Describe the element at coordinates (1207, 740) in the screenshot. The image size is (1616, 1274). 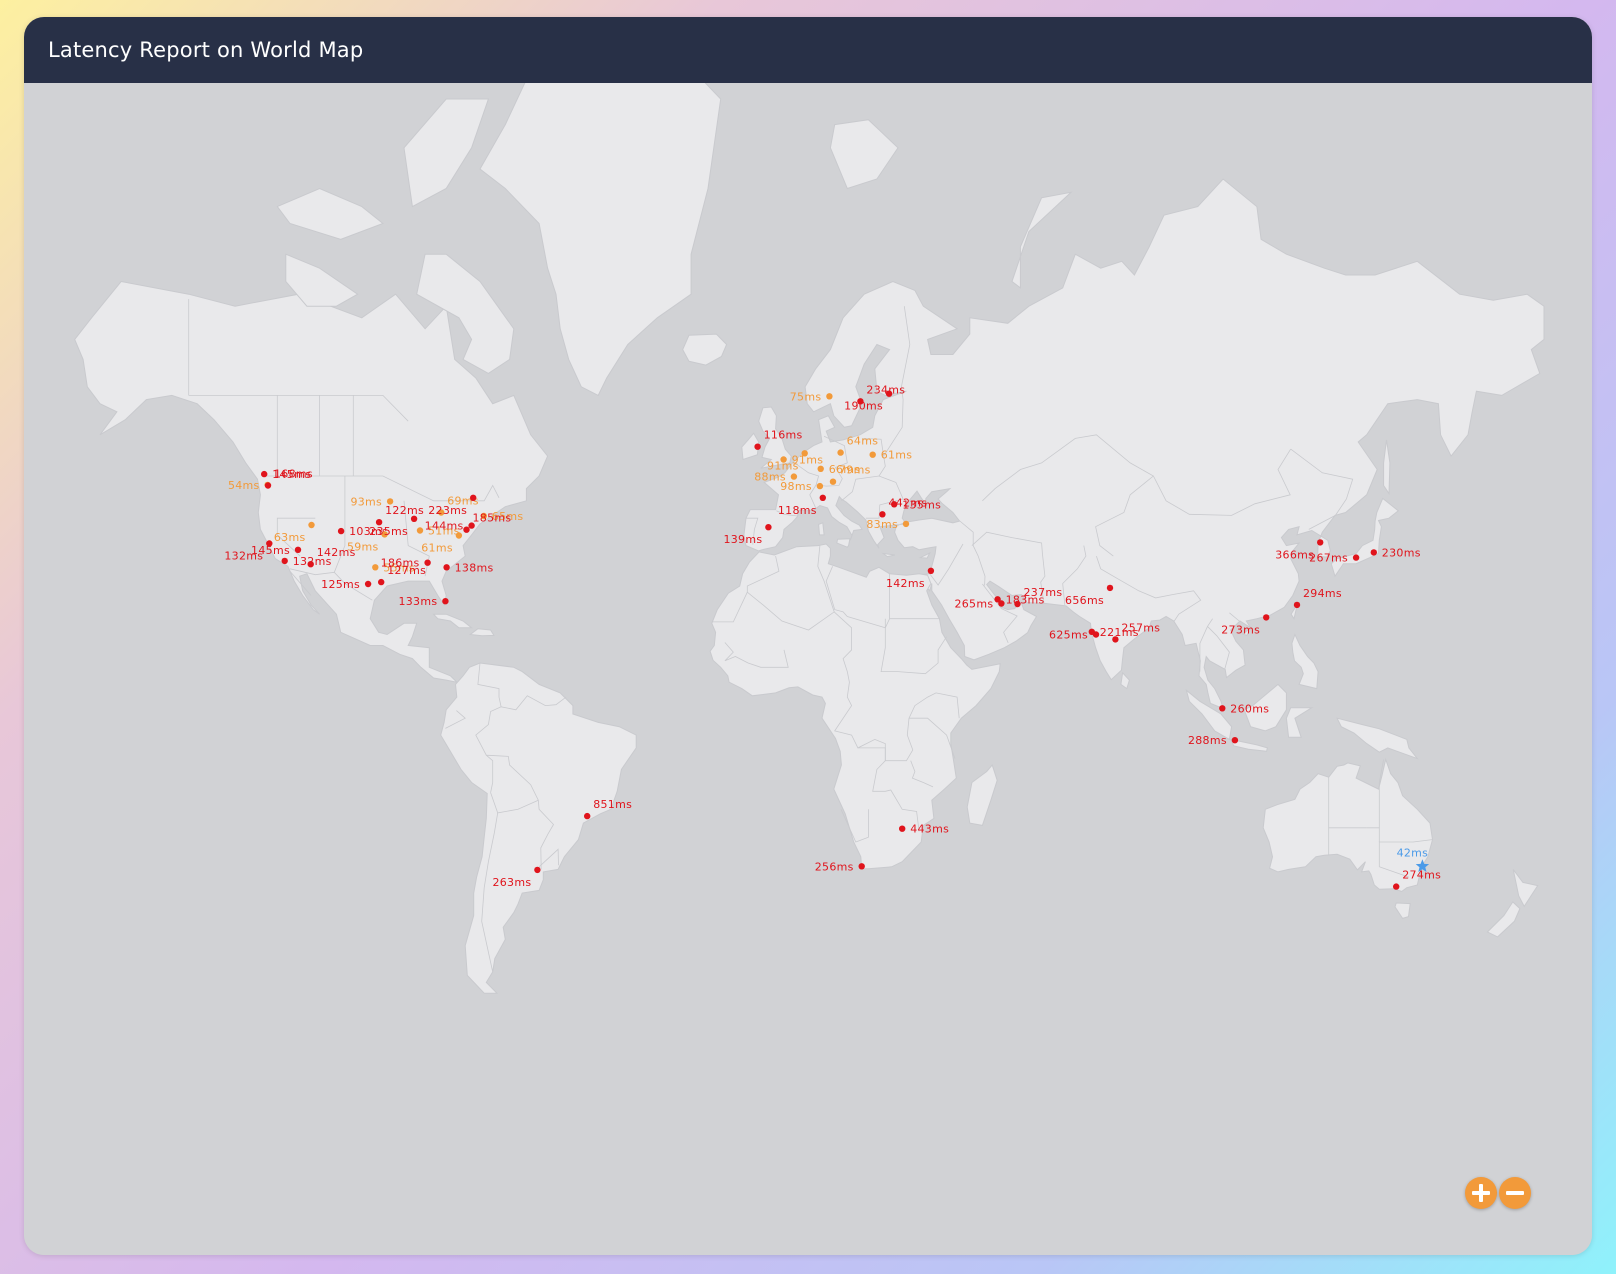
I see `marker-label: 288ms` at that location.